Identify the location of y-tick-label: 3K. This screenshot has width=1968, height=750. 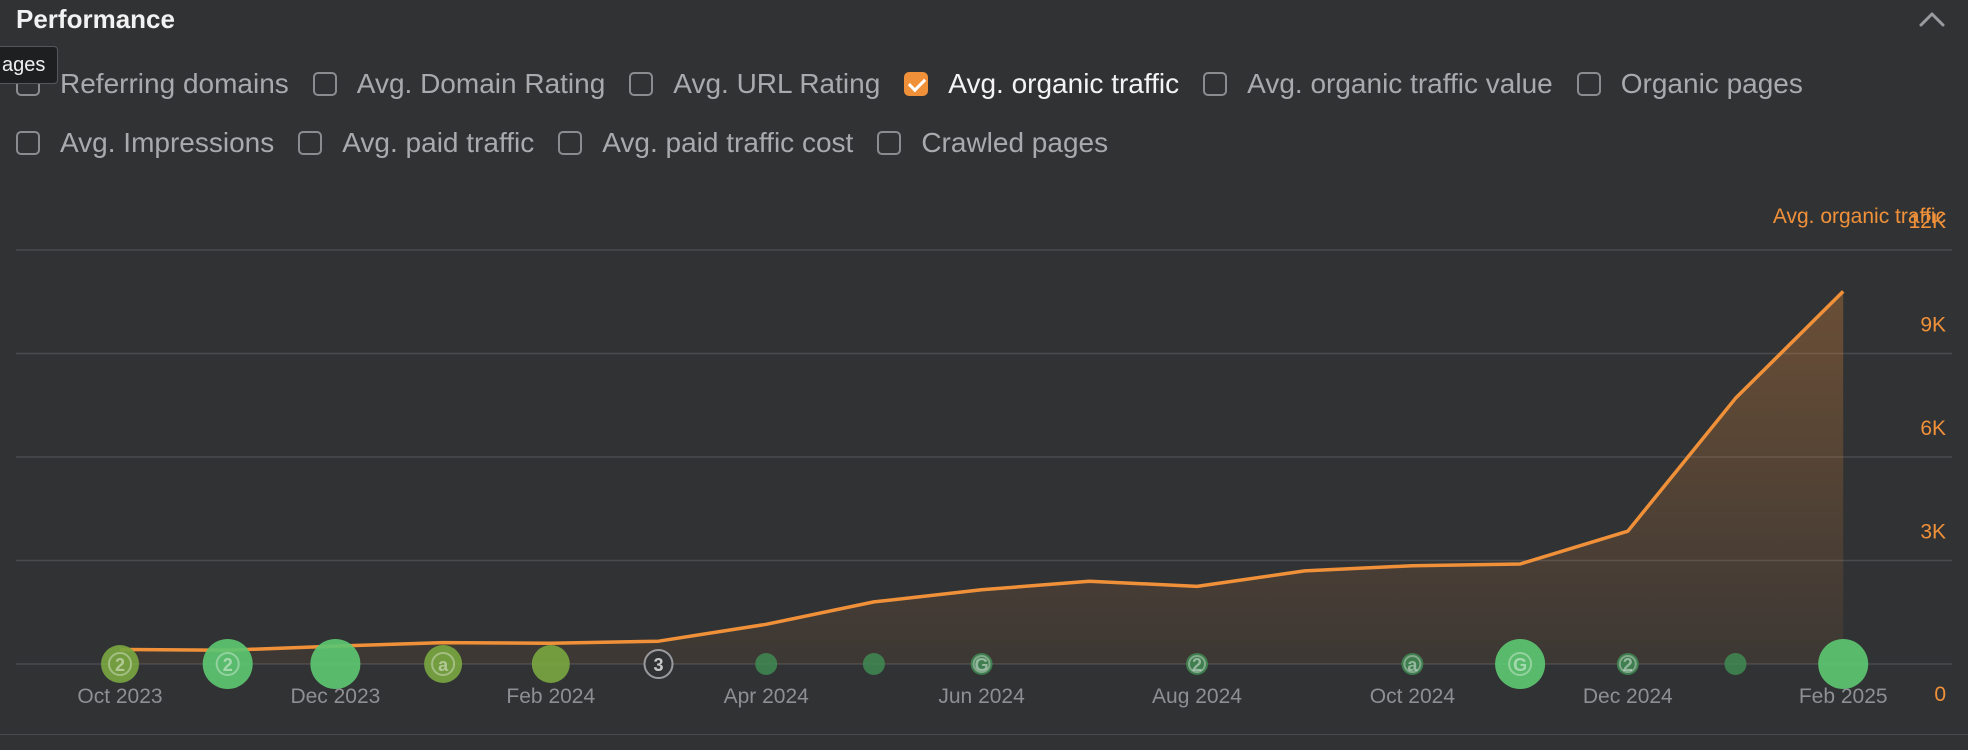
(1933, 532).